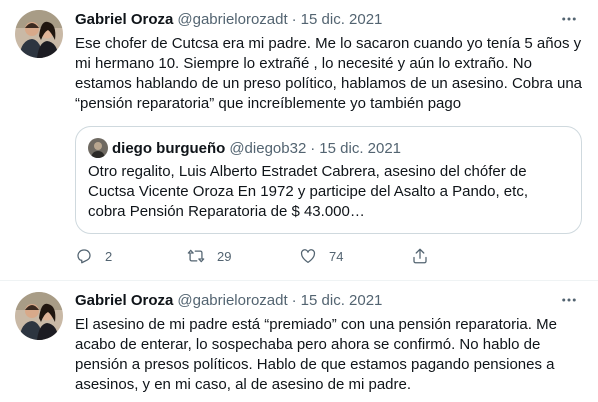 Image resolution: width=598 pixels, height=402 pixels. What do you see at coordinates (169, 148) in the screenshot?
I see `quoted-display-name: diego burgueño` at bounding box center [169, 148].